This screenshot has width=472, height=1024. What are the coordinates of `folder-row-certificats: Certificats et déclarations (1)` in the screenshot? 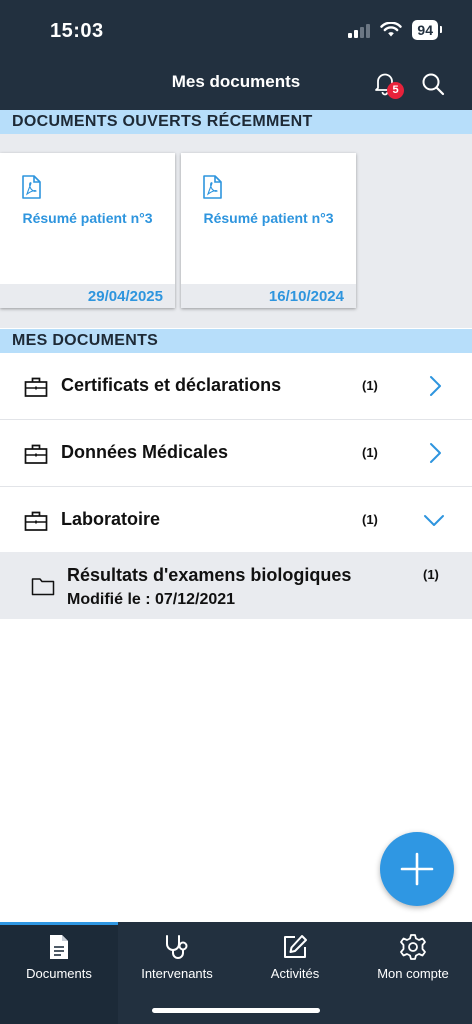 It's located at (236, 386).